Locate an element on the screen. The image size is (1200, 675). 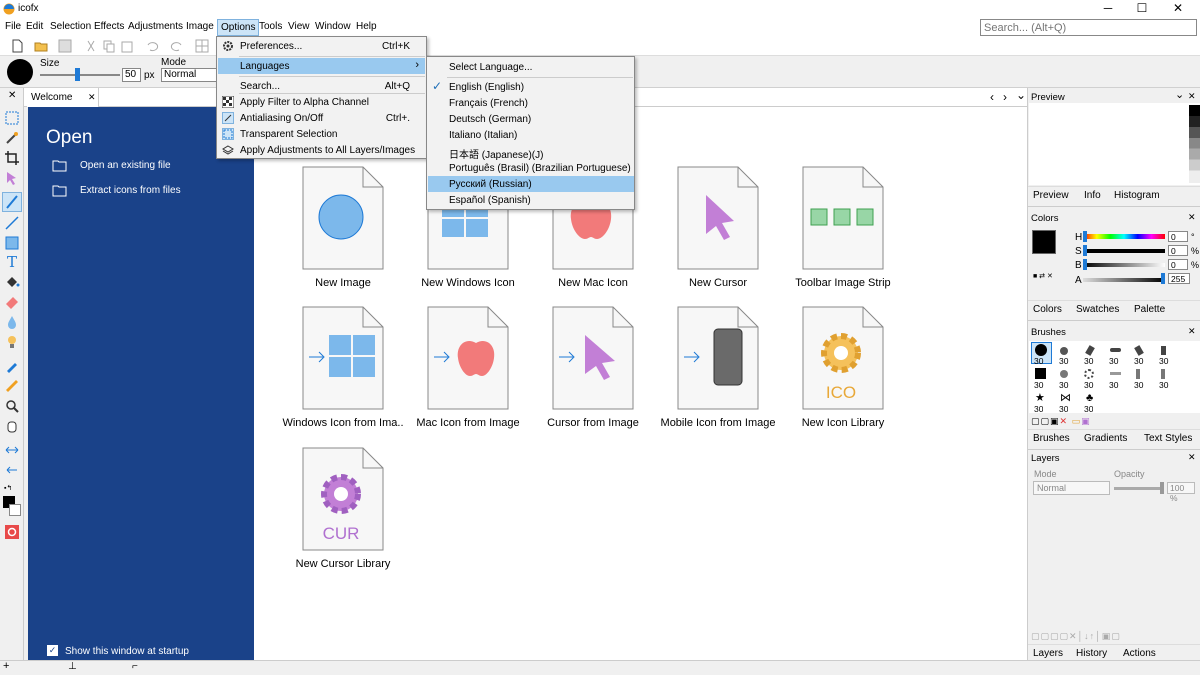
rotate-icon is located at coordinates (12, 470).